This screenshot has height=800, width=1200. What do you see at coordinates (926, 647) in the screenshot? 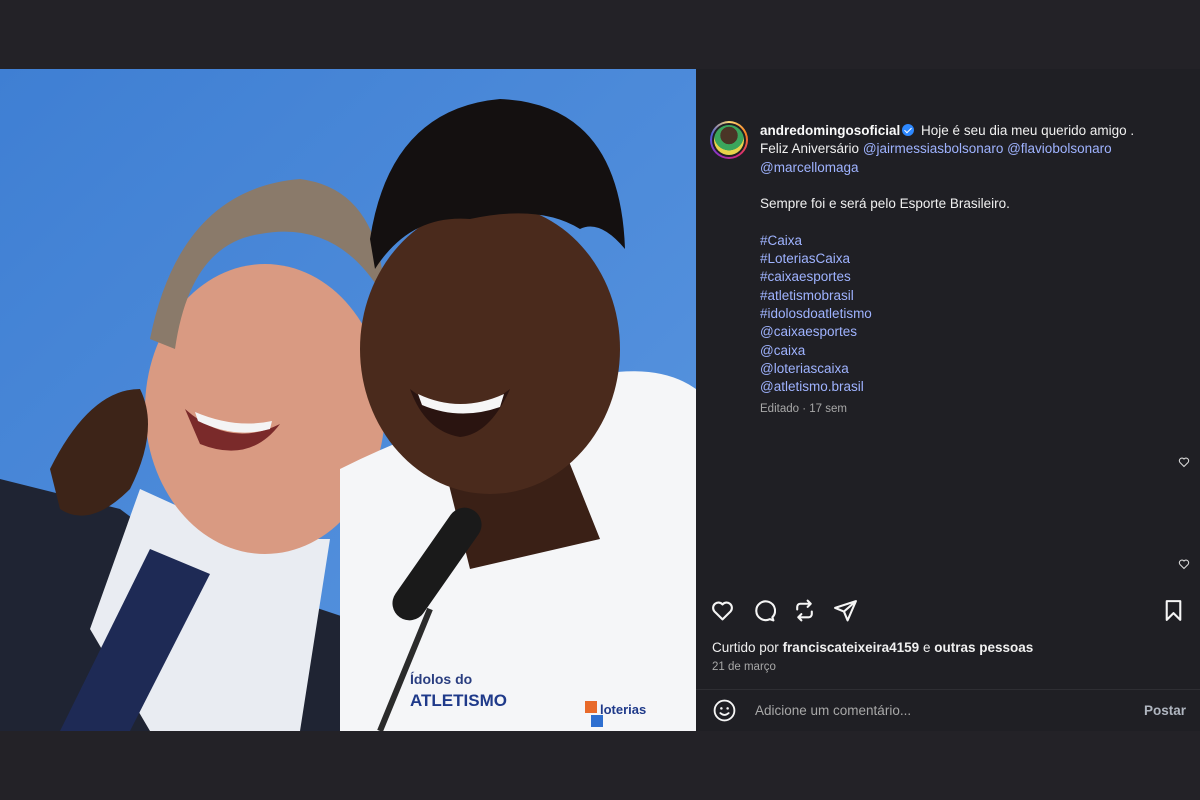
I see `liked-by-and: e` at bounding box center [926, 647].